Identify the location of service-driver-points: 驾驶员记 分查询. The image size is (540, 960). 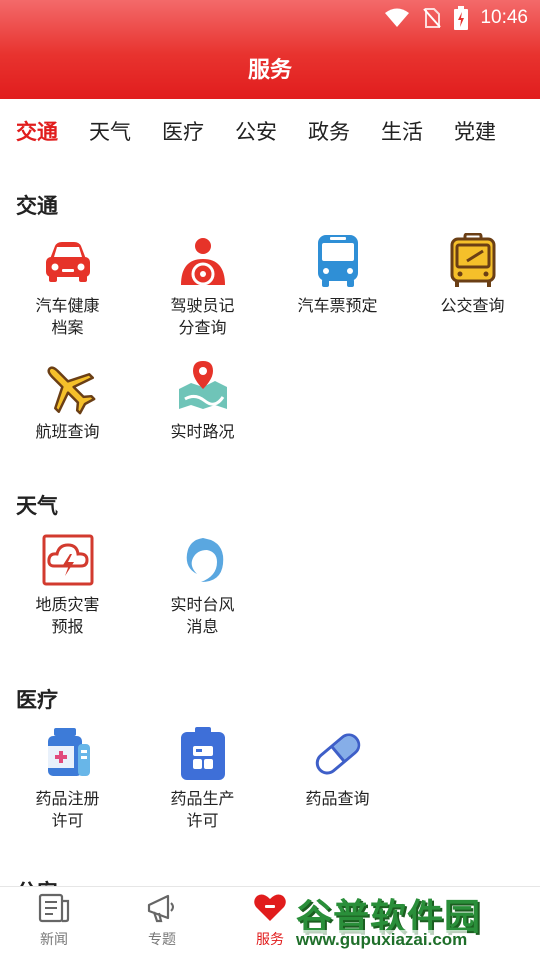
(202, 286).